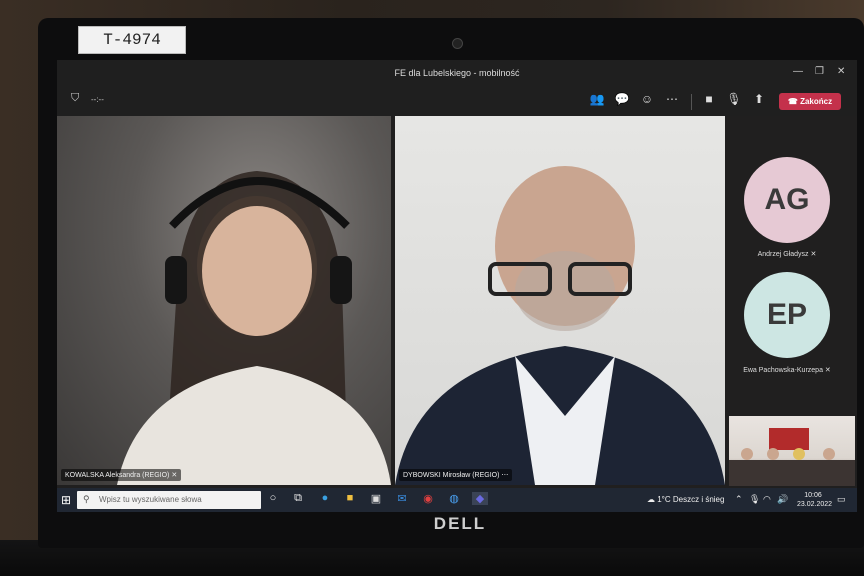  What do you see at coordinates (454, 498) in the screenshot?
I see `browser-icon: ◍` at bounding box center [454, 498].